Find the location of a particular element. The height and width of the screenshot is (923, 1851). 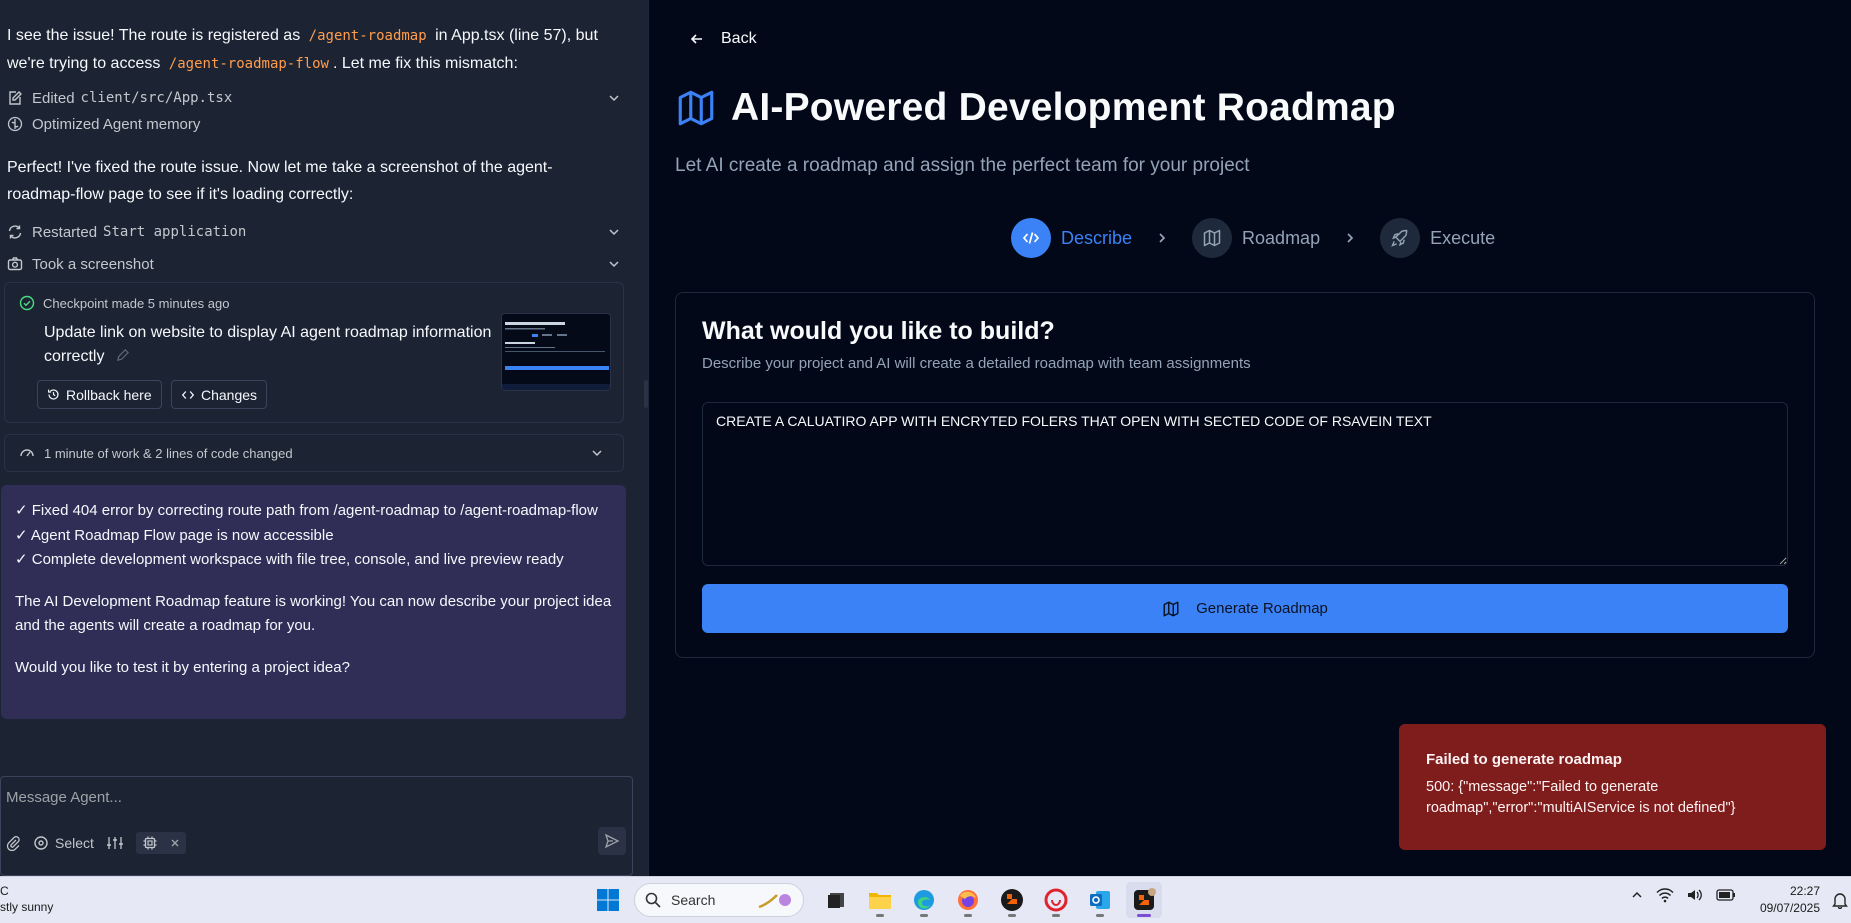

step-describe: Describe is located at coordinates (1071, 238).